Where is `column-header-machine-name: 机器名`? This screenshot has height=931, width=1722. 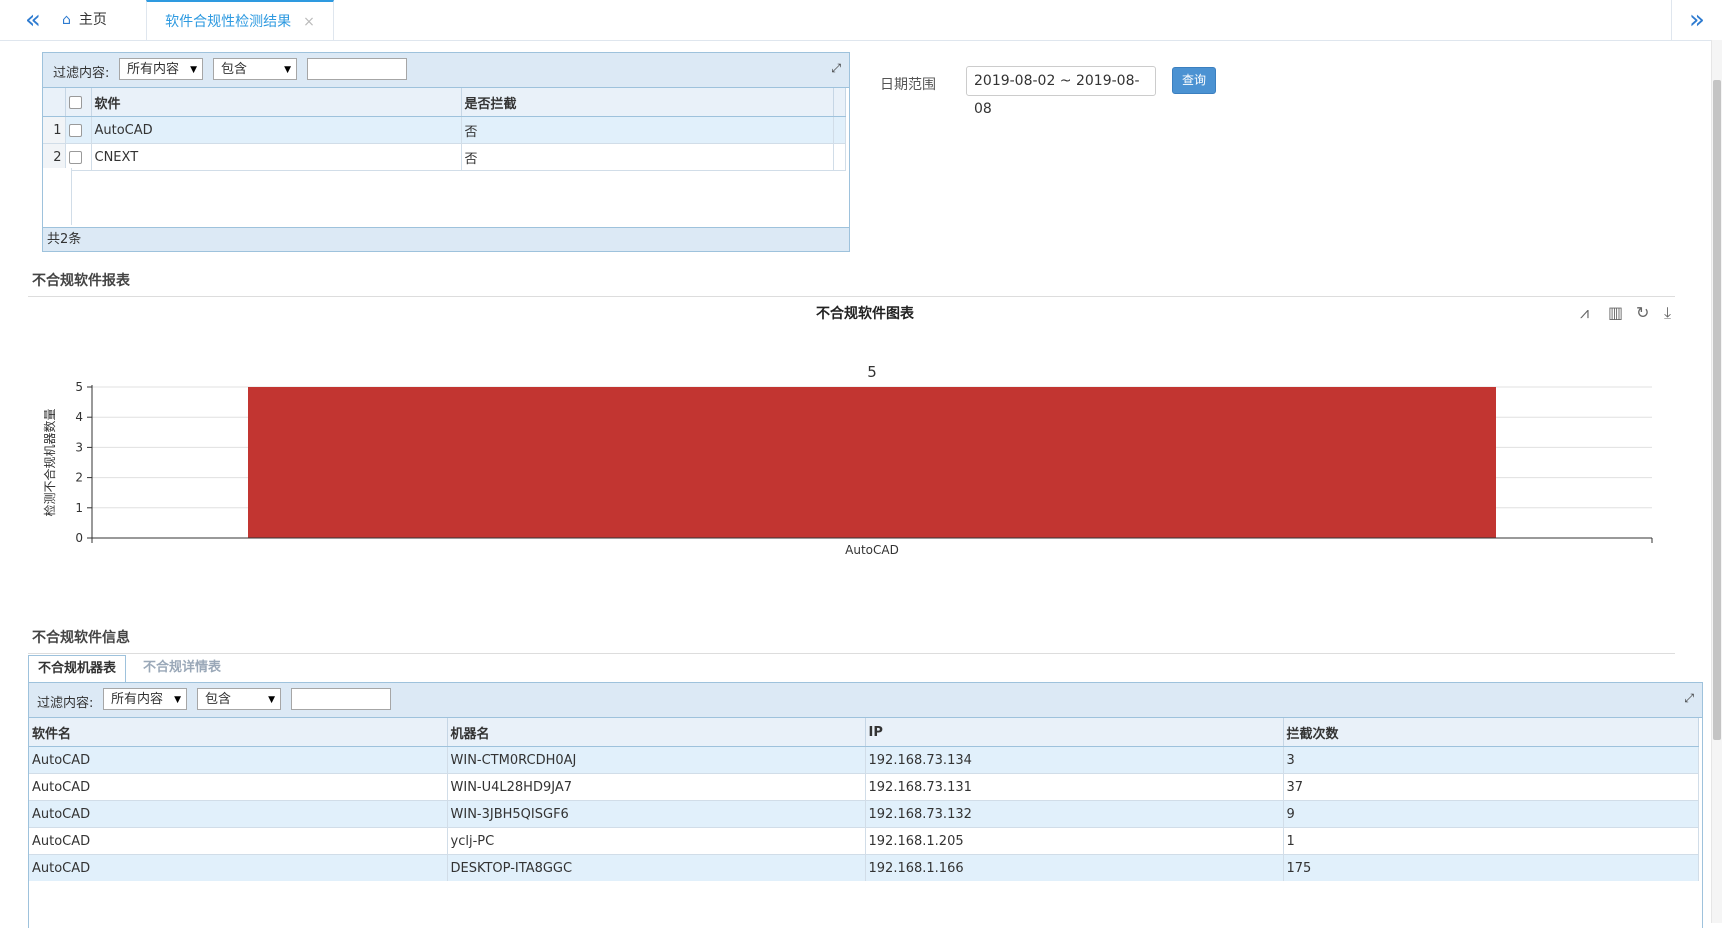 column-header-machine-name: 机器名 is located at coordinates (656, 732).